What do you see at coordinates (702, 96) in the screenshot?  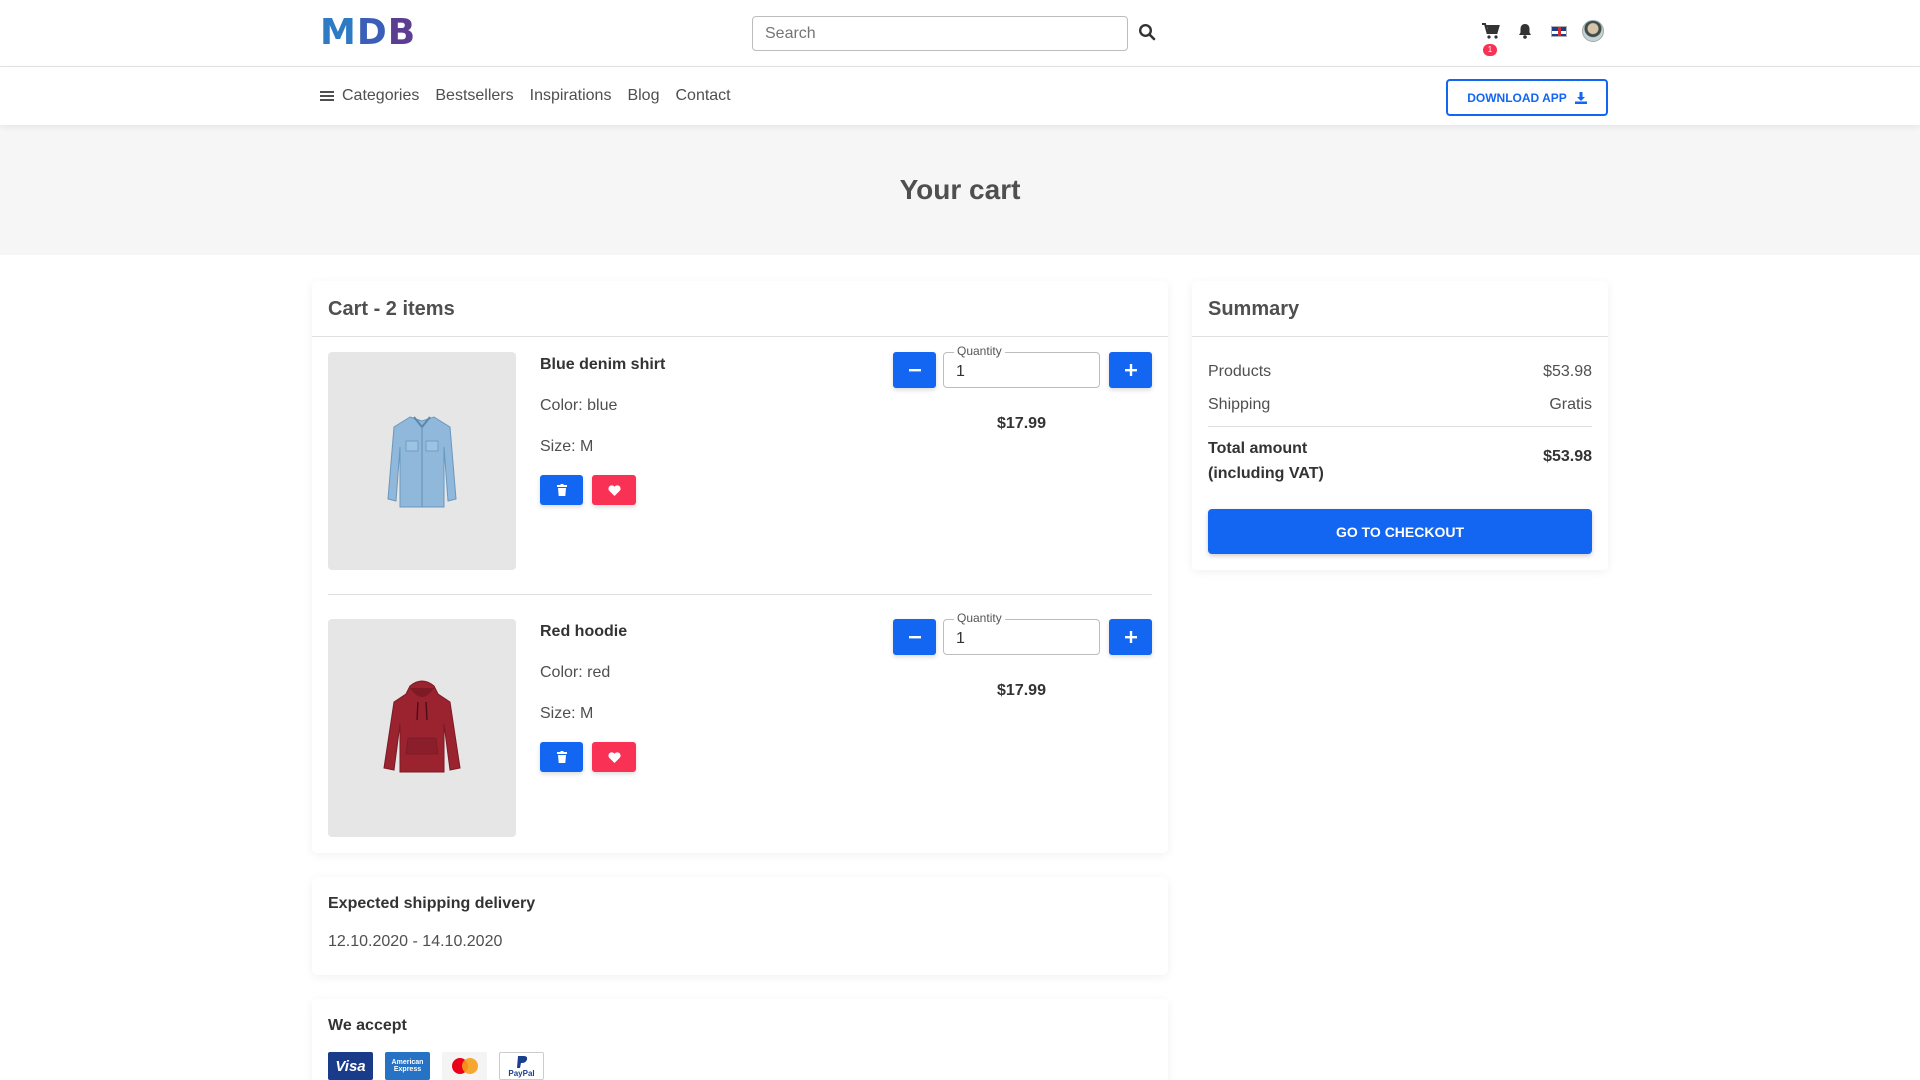 I see `nav-contact: Contact` at bounding box center [702, 96].